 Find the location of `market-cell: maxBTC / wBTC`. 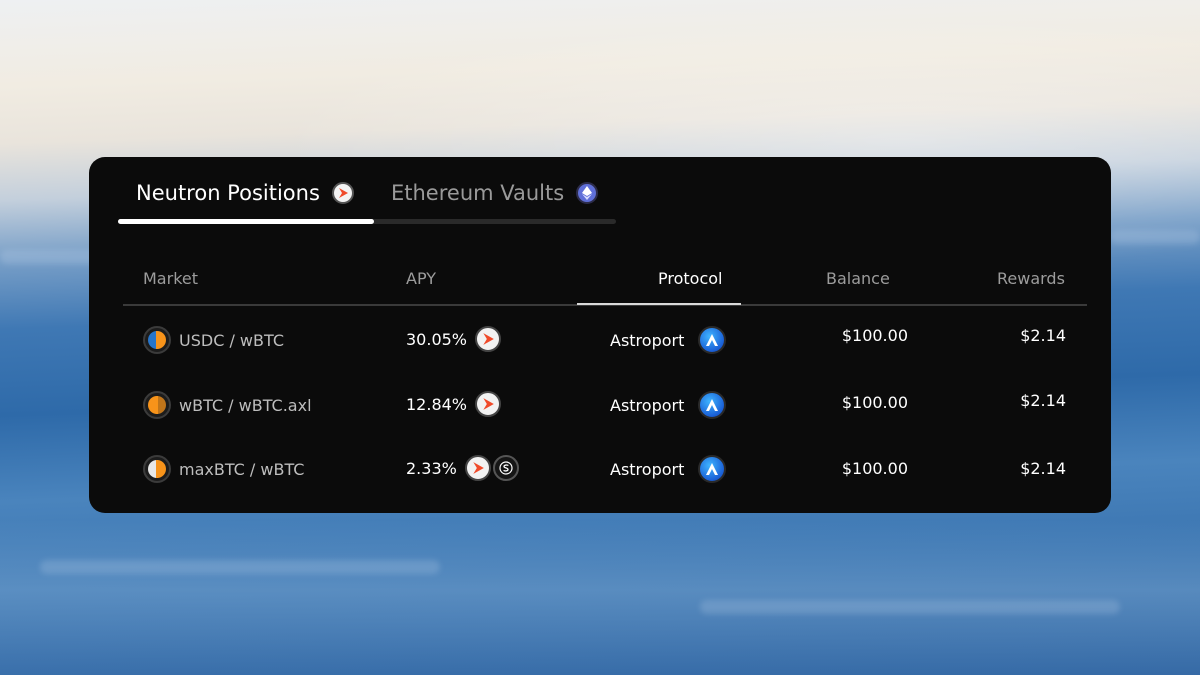

market-cell: maxBTC / wBTC is located at coordinates (223, 469).